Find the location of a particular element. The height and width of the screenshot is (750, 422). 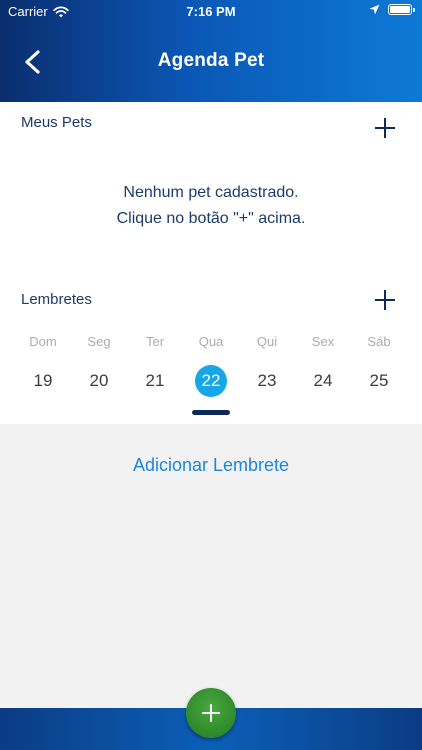

clock: 7:16 PM is located at coordinates (211, 11).